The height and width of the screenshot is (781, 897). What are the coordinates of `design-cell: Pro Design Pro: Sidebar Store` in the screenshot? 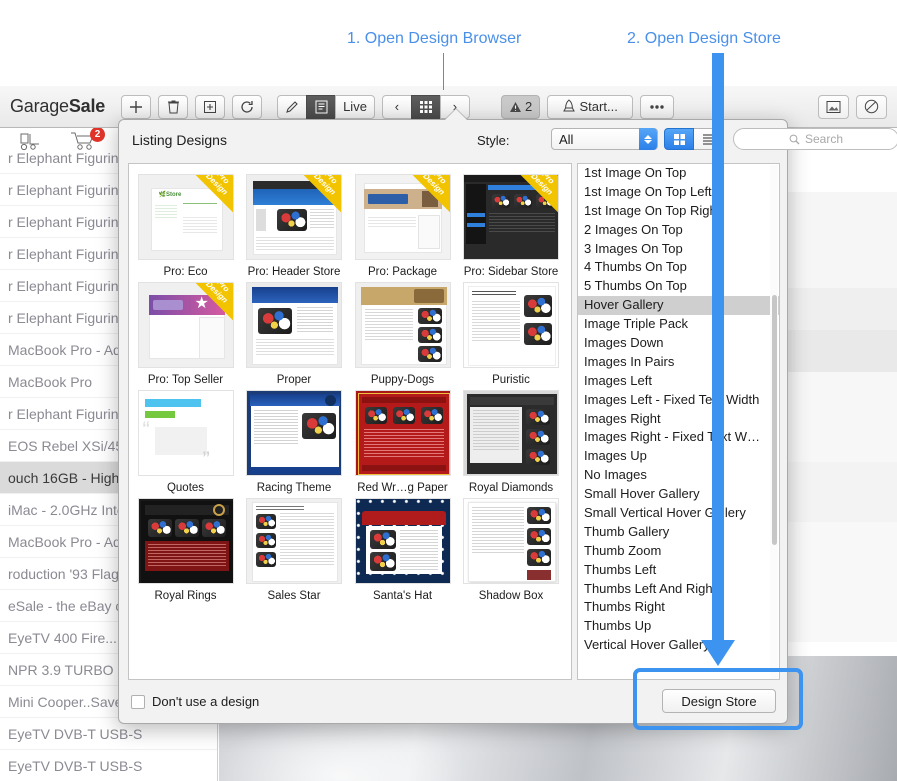 It's located at (511, 224).